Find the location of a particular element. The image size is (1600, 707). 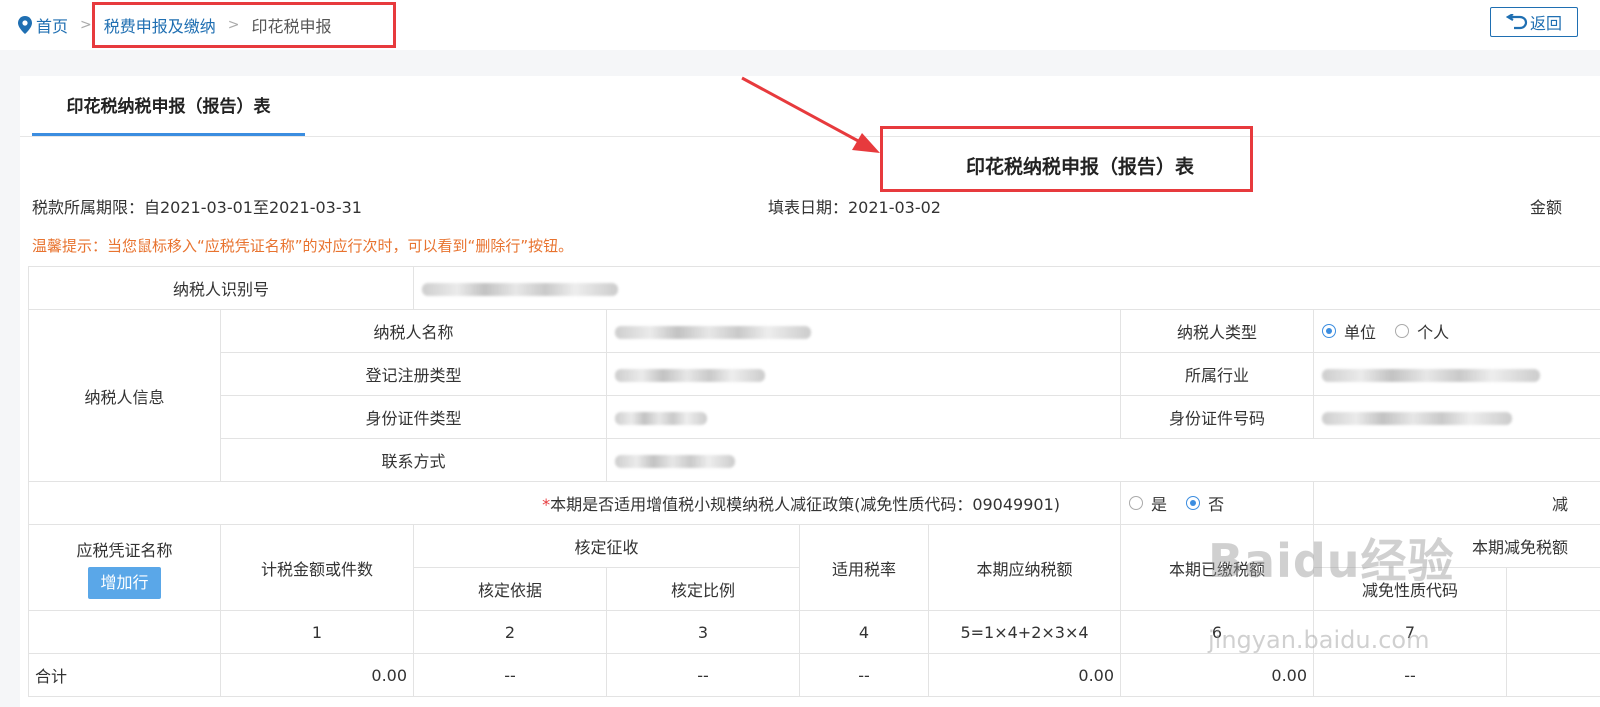

warning-tip: 温馨提示：当您鼠标移入“应税凭证名称”的对应行次时，可以看到“删除行”按钮。 is located at coordinates (303, 246).